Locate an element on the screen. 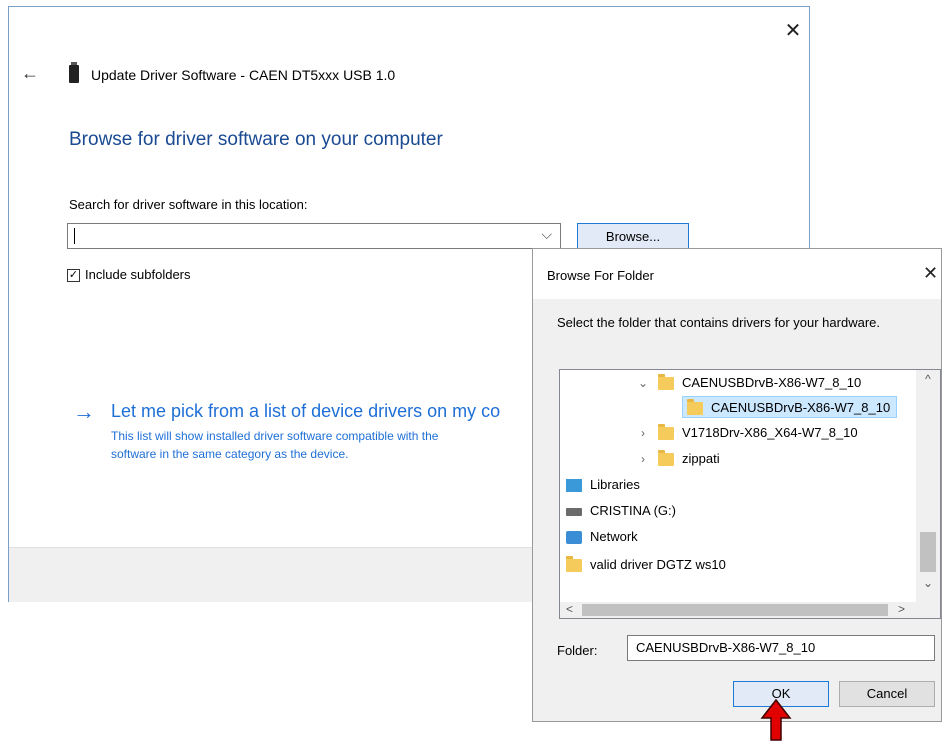 This screenshot has height=742, width=942. cancel-button: Cancel is located at coordinates (887, 694).